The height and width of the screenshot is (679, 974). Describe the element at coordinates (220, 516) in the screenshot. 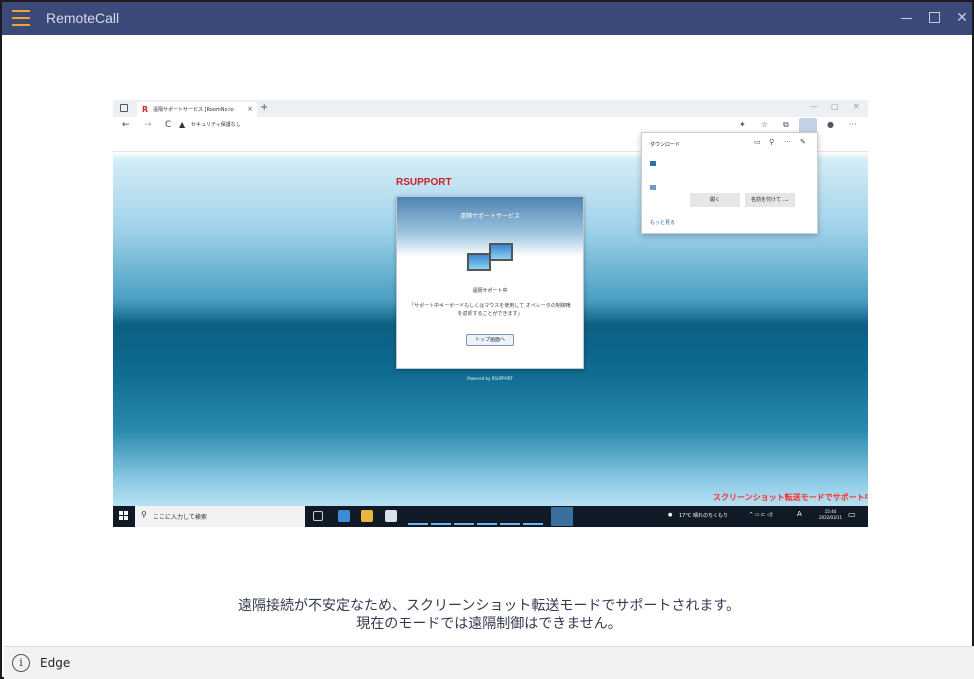

I see `taskbar-search-box: ⚲ ここに入力して検索` at that location.